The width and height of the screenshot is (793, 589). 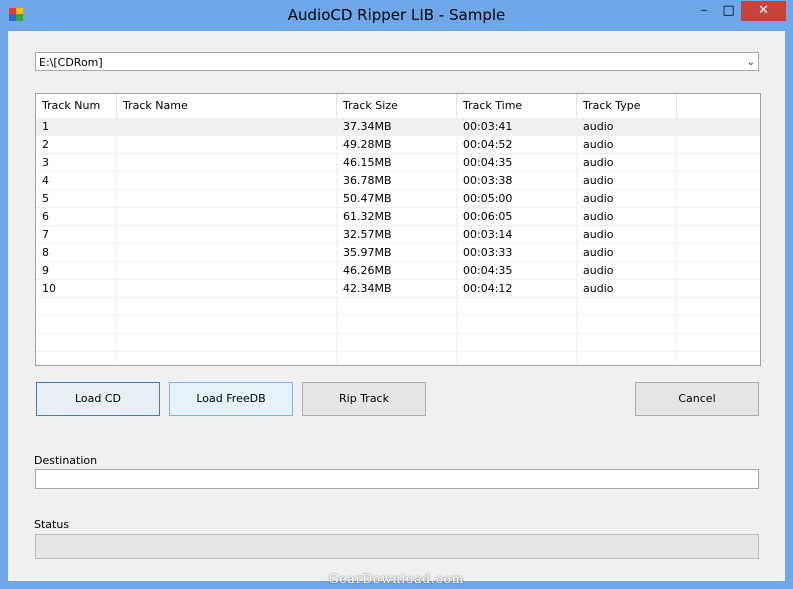 What do you see at coordinates (398, 199) in the screenshot?
I see `table-row: 5 50.47MB 00:05:00 audio` at bounding box center [398, 199].